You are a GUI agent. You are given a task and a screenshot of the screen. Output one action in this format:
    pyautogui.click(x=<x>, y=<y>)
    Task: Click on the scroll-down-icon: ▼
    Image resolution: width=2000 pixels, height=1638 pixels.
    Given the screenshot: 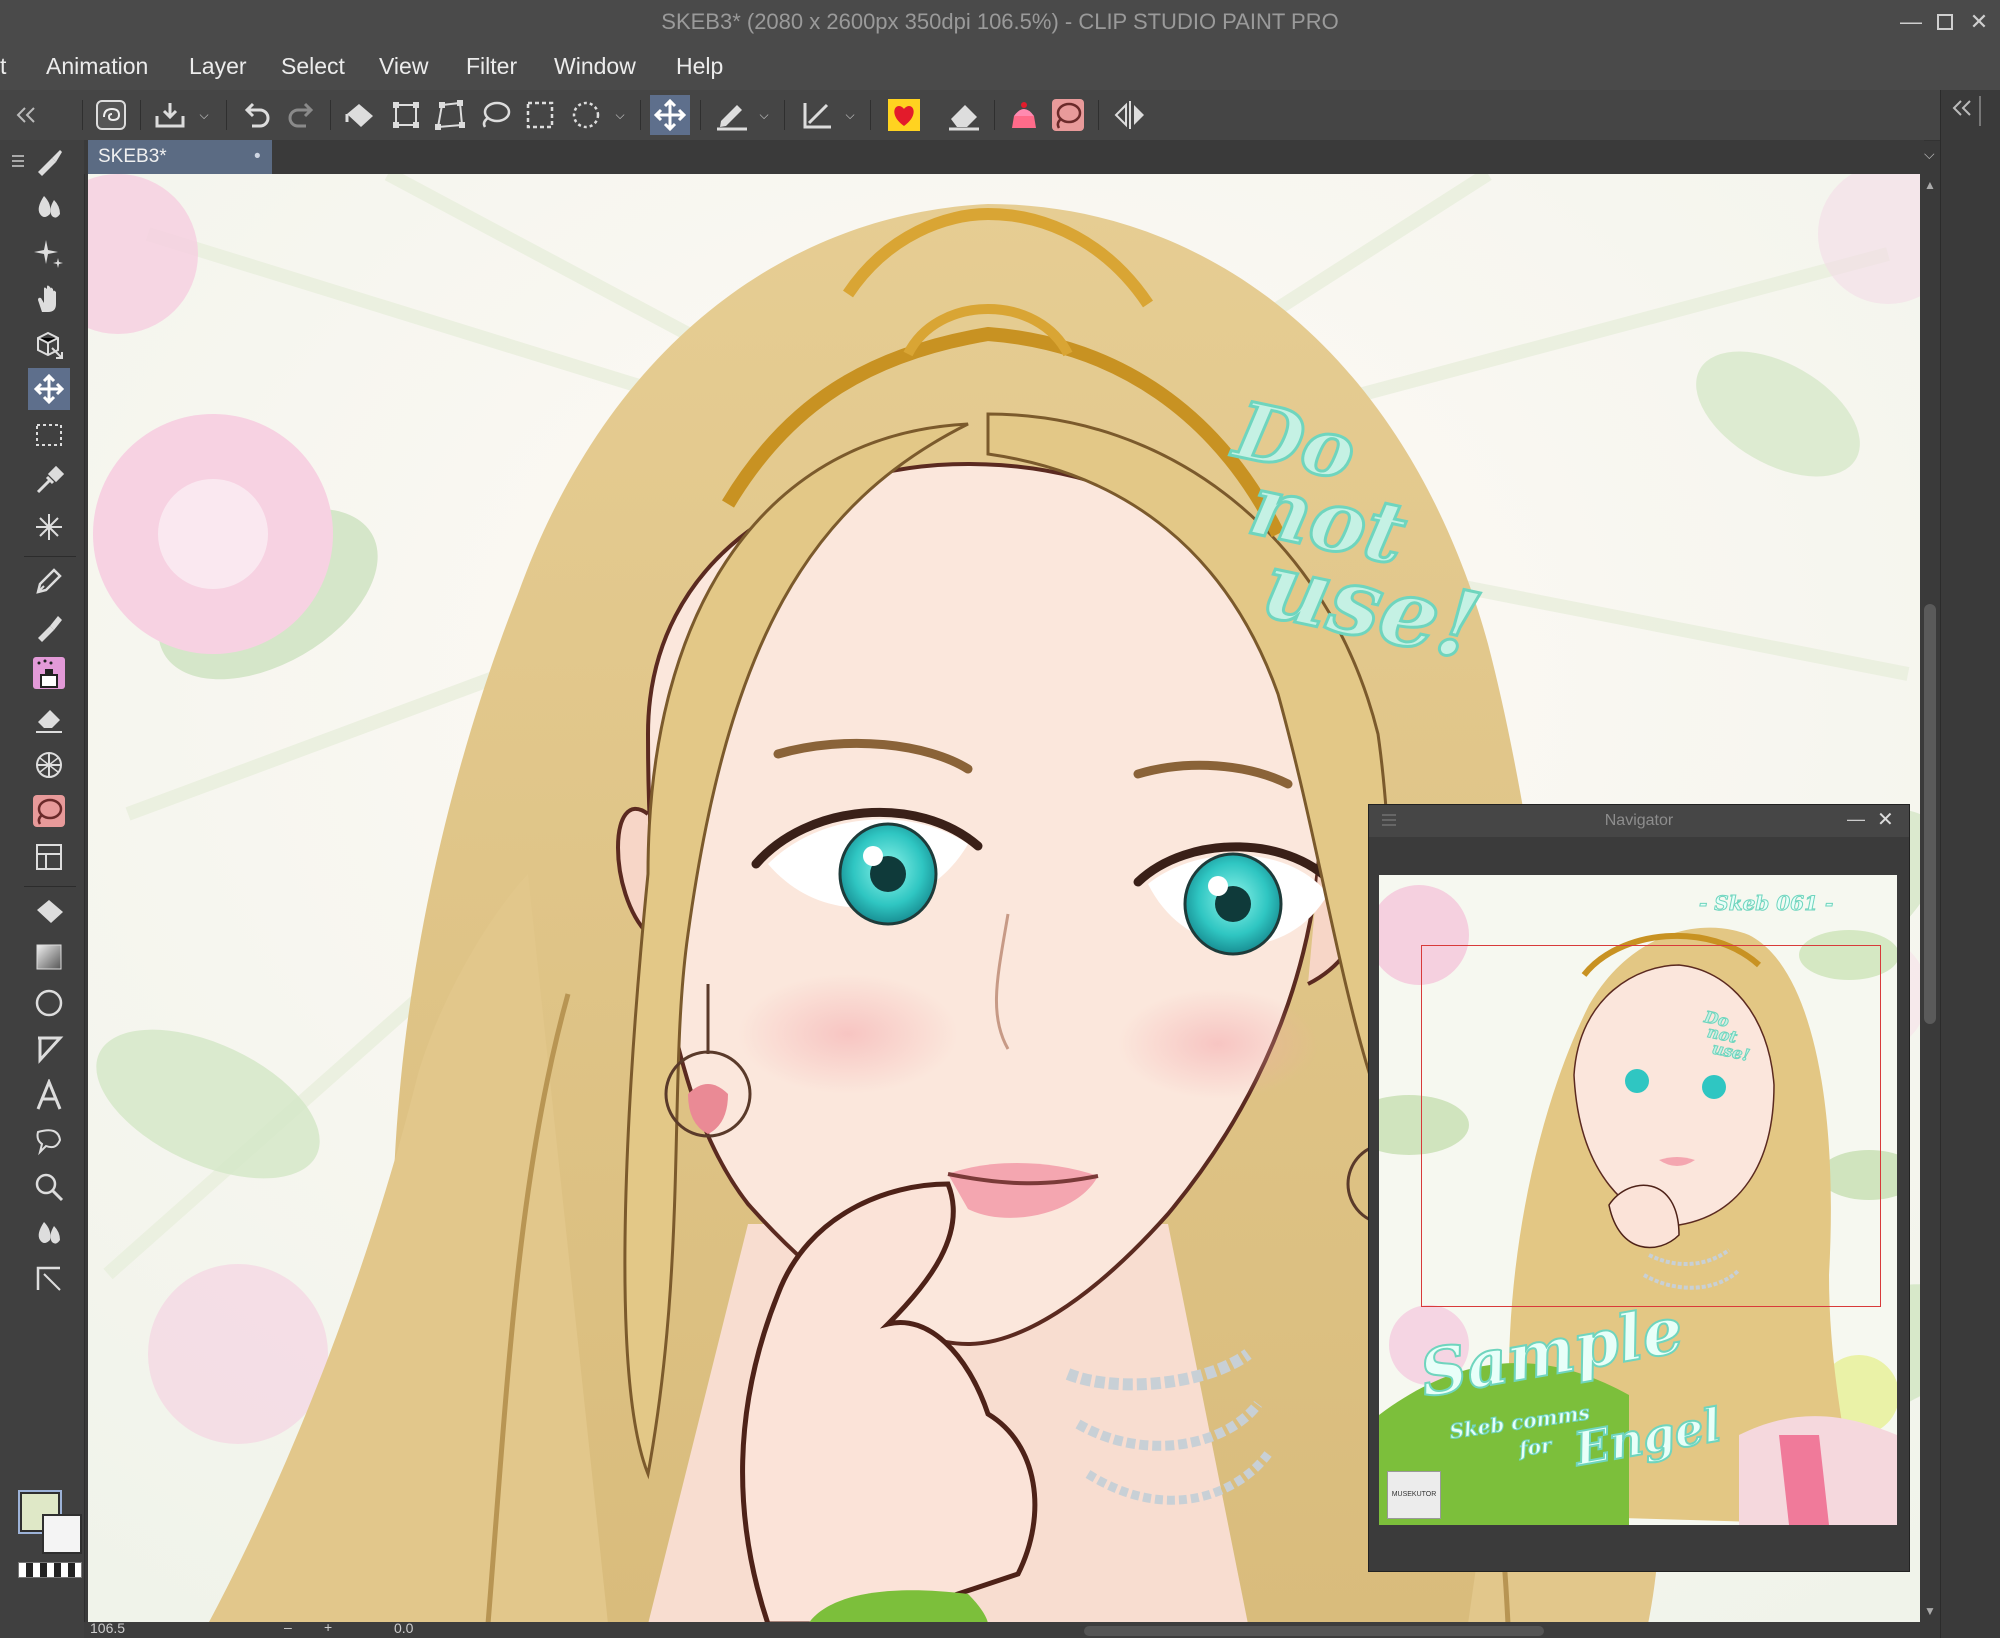 What is the action you would take?
    pyautogui.click(x=1930, y=1611)
    